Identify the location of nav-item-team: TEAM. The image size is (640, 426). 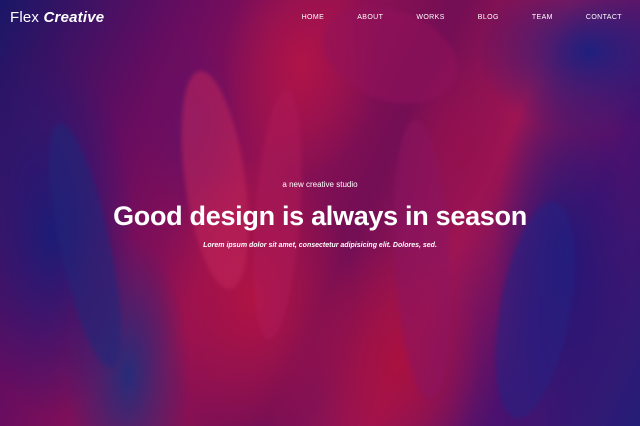
(542, 17).